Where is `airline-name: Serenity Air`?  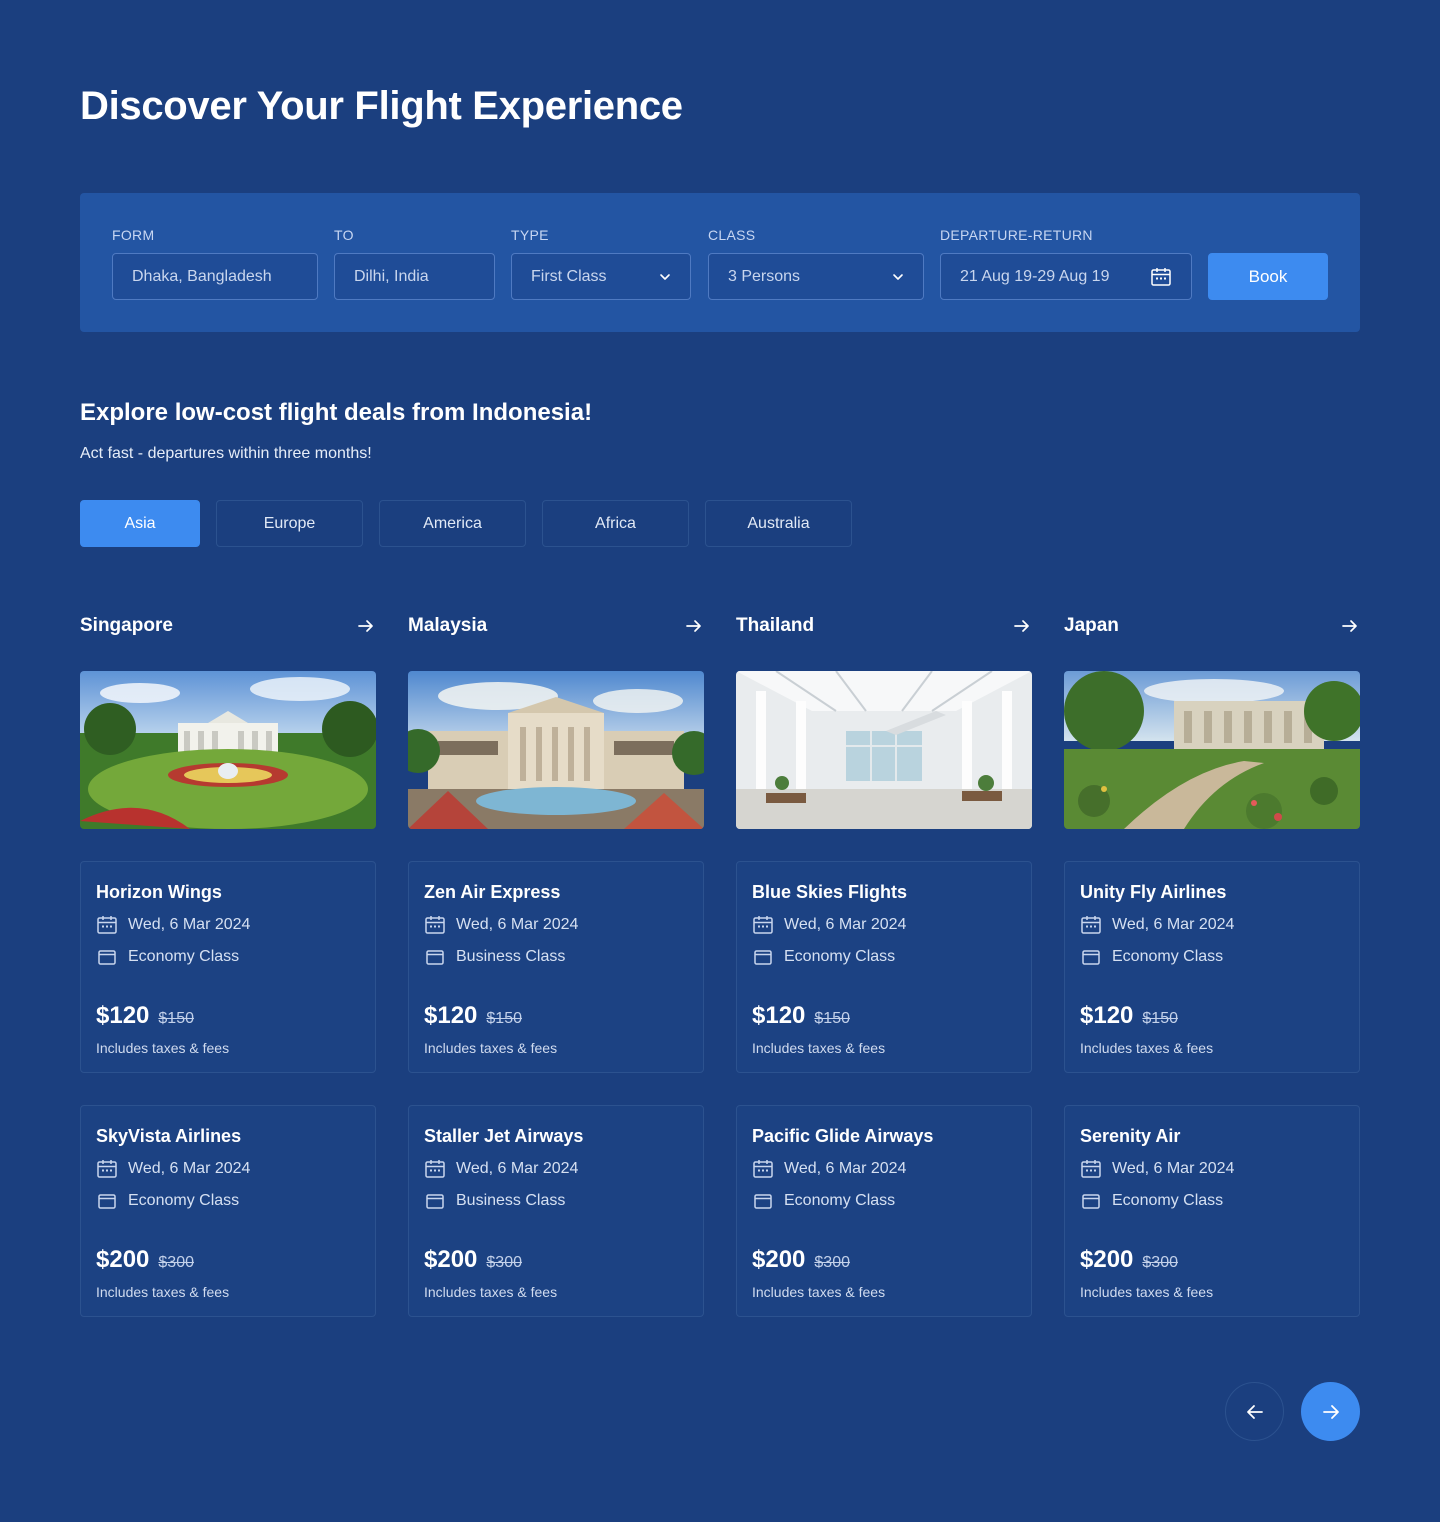
airline-name: Serenity Air is located at coordinates (1130, 1136).